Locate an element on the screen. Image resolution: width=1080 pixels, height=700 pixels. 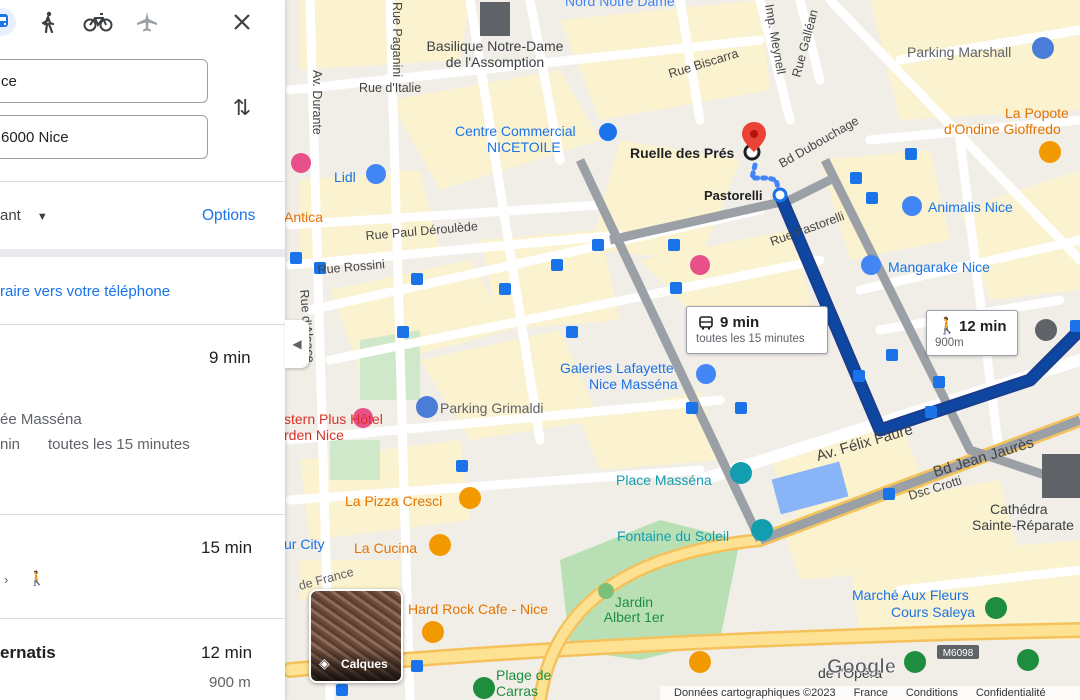
svg-text: Nord Notre Dame is located at coordinates (620, 4).